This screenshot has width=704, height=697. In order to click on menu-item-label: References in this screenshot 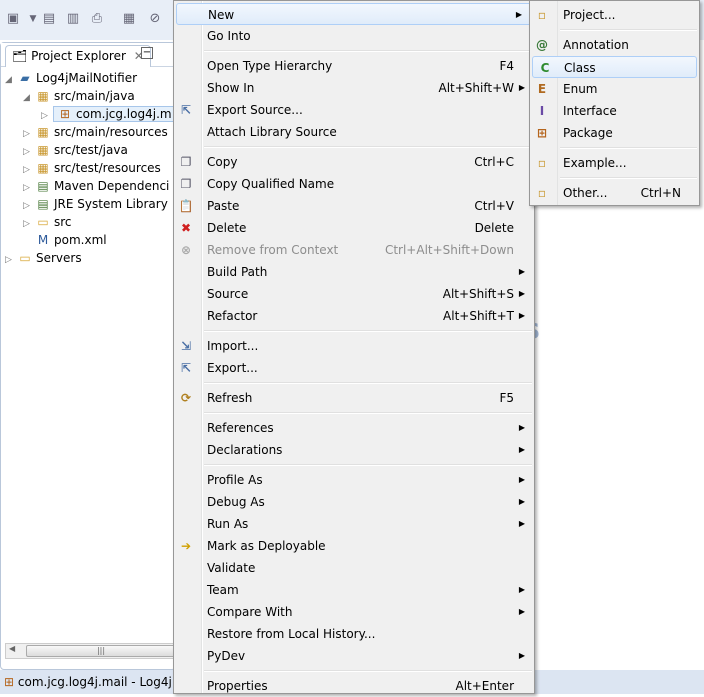, I will do `click(240, 428)`.